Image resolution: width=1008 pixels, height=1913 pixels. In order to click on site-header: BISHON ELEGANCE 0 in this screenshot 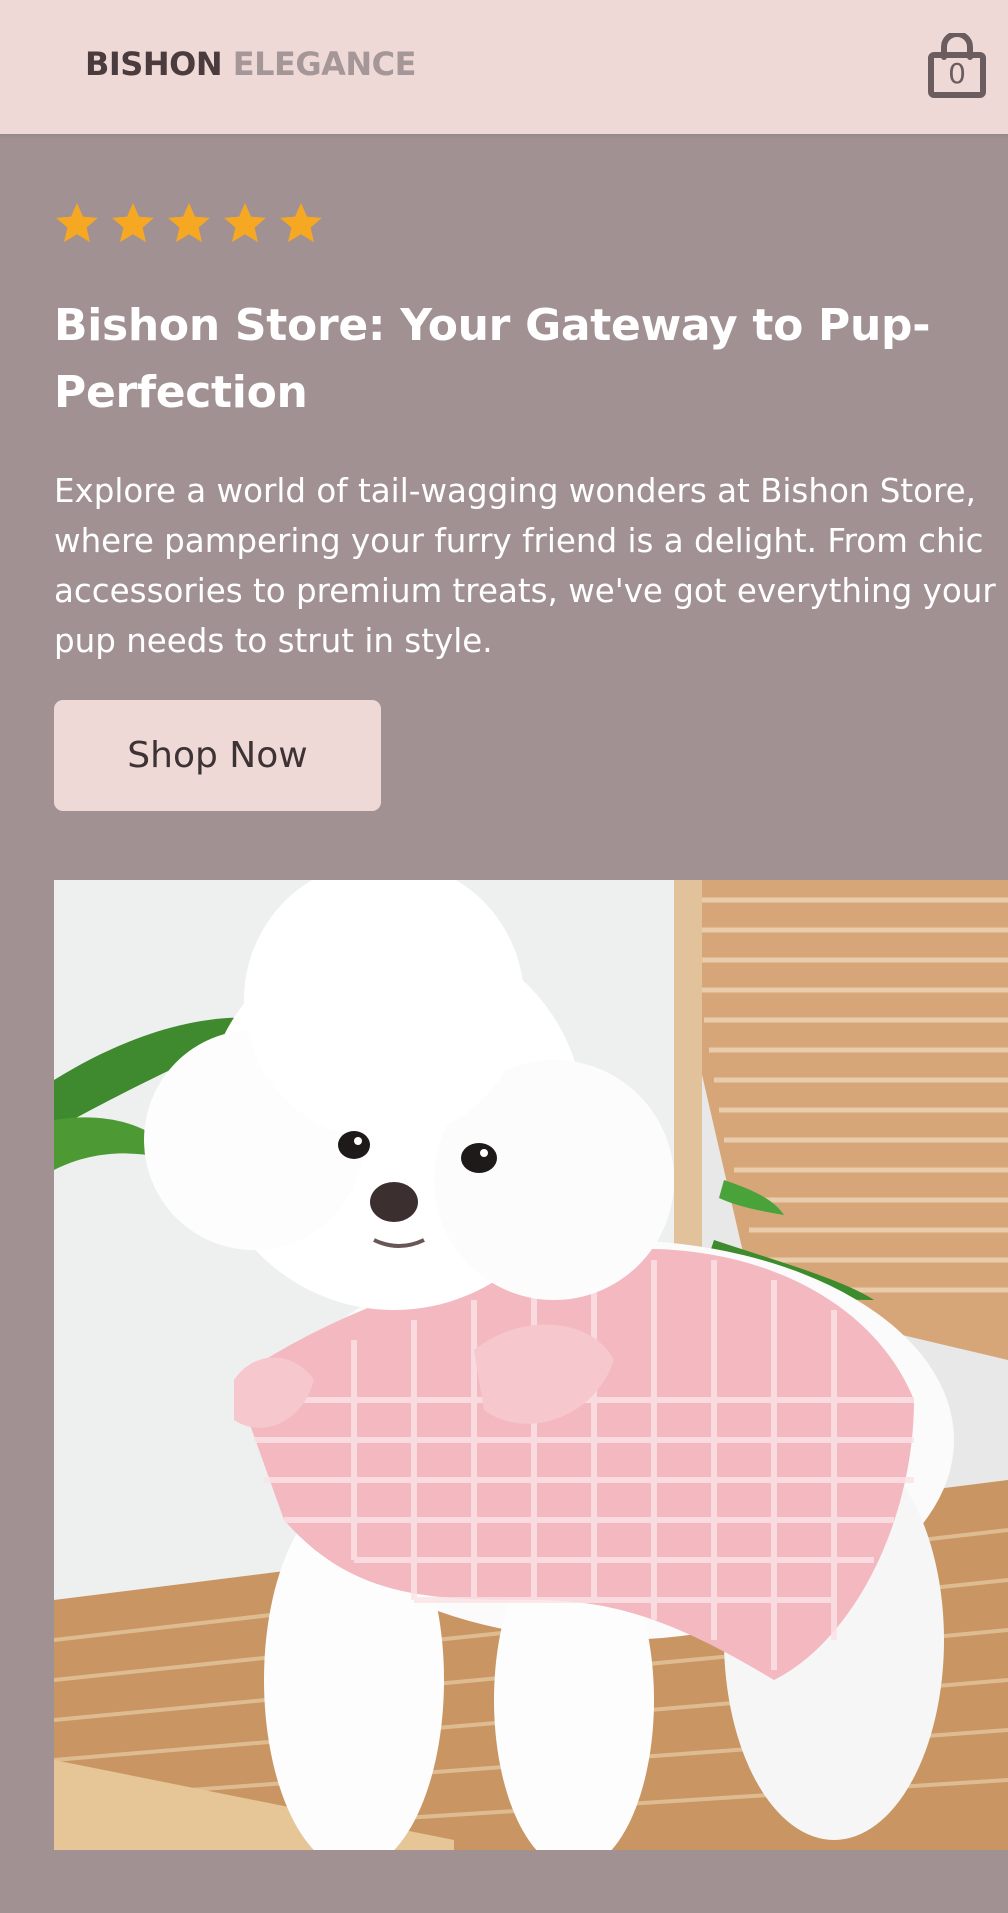, I will do `click(504, 67)`.